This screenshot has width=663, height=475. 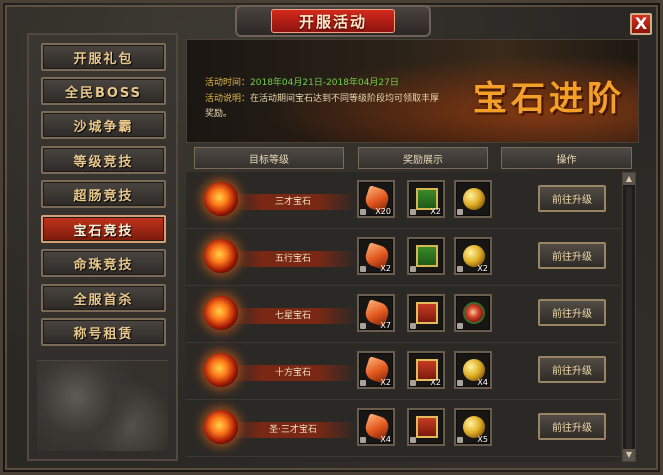 I want to click on menu-item-orb-race: 命珠竞技, so click(x=103, y=263).